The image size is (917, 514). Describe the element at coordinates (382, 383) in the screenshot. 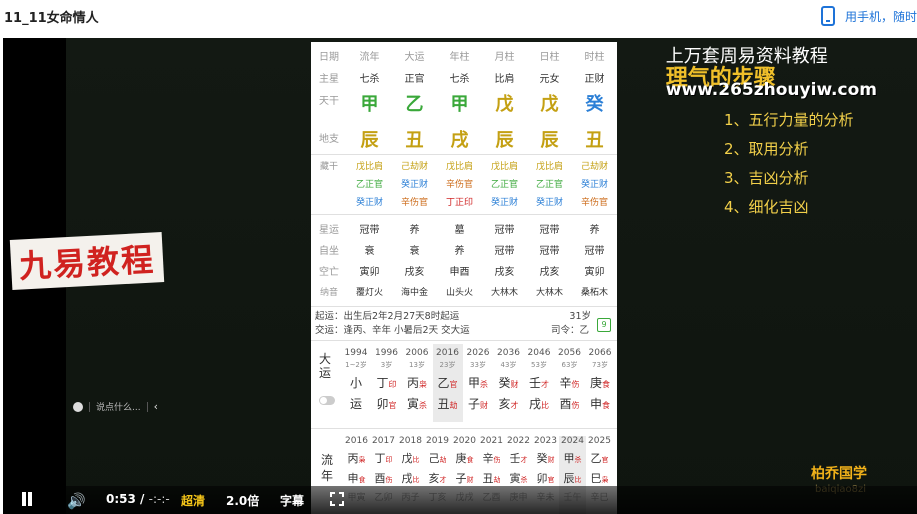

I see `dayun-gan-char: 丁` at that location.